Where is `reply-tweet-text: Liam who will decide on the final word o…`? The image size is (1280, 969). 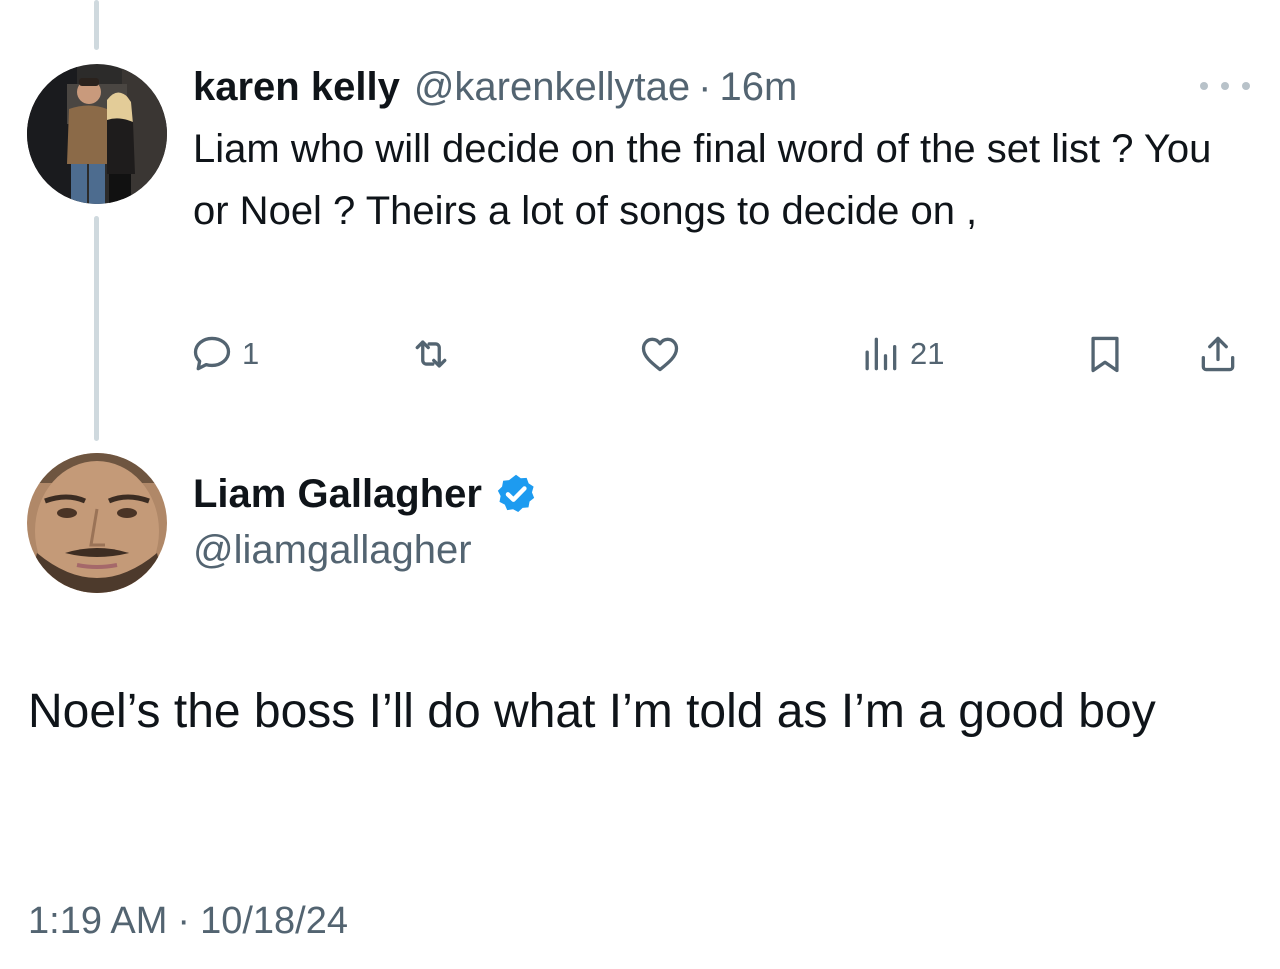
reply-tweet-text: Liam who will decide on the final word o… is located at coordinates (702, 180).